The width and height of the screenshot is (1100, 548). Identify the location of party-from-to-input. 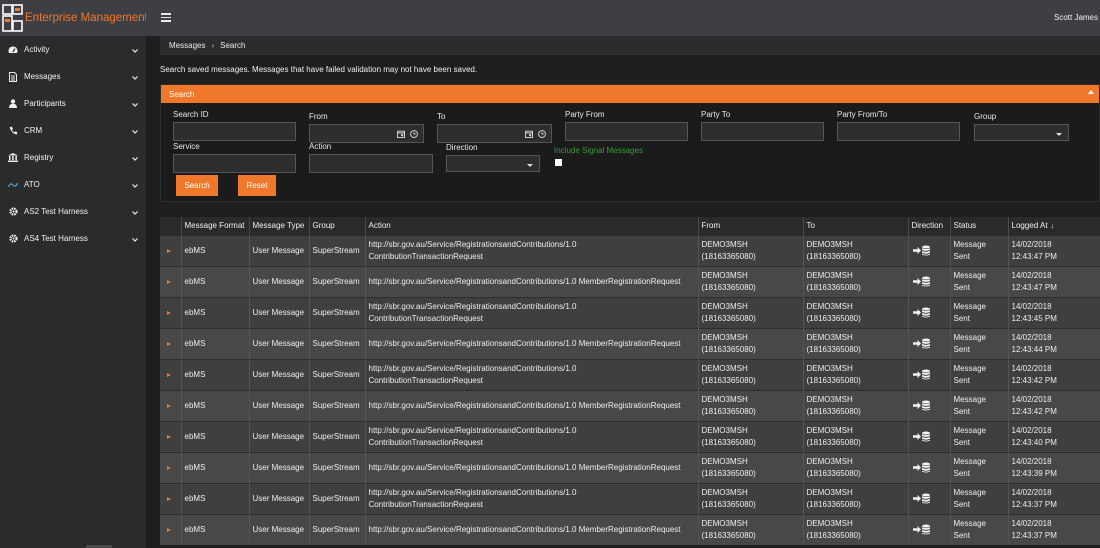
(898, 131).